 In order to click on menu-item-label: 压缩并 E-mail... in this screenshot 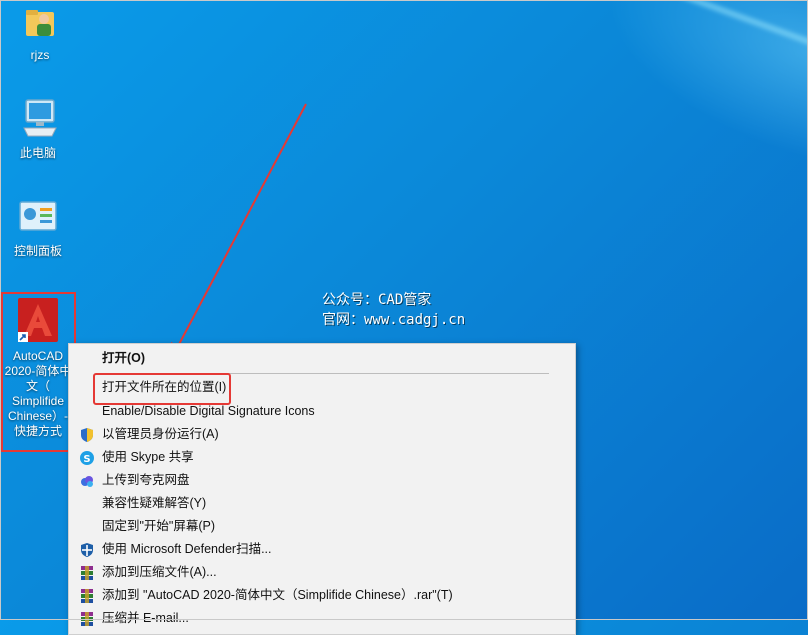, I will do `click(145, 618)`.